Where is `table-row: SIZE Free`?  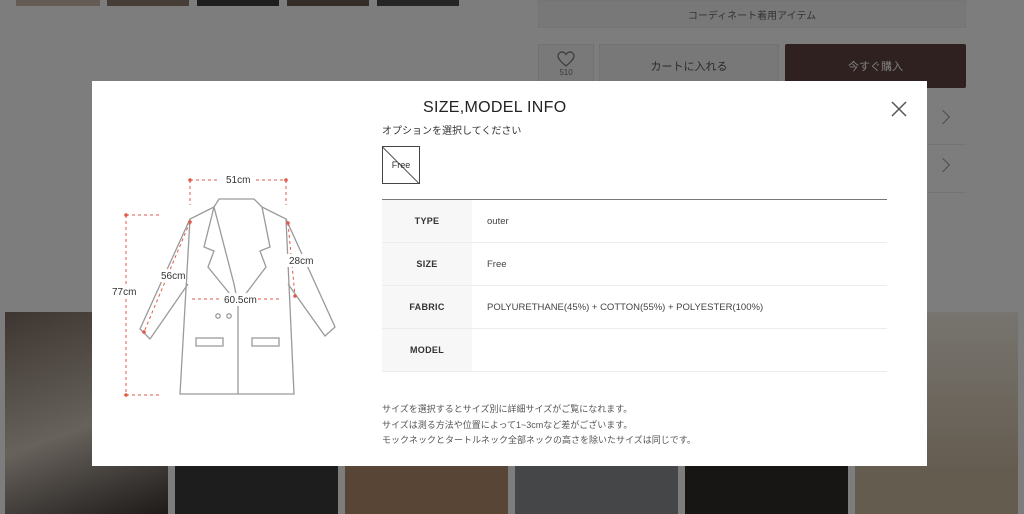
table-row: SIZE Free is located at coordinates (634, 264).